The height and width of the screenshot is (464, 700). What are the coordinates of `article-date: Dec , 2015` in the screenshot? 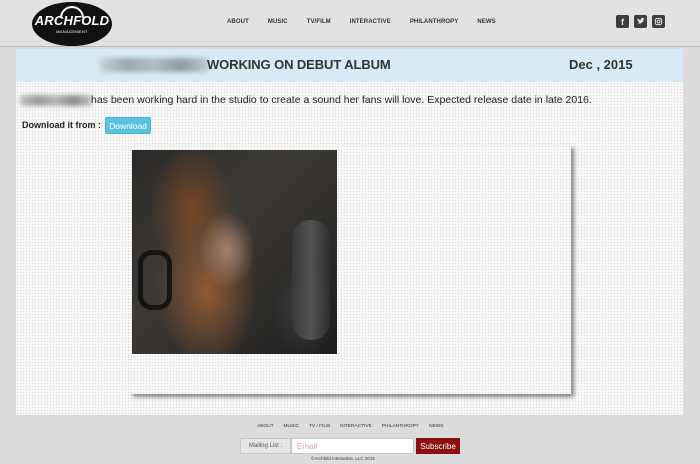 It's located at (601, 64).